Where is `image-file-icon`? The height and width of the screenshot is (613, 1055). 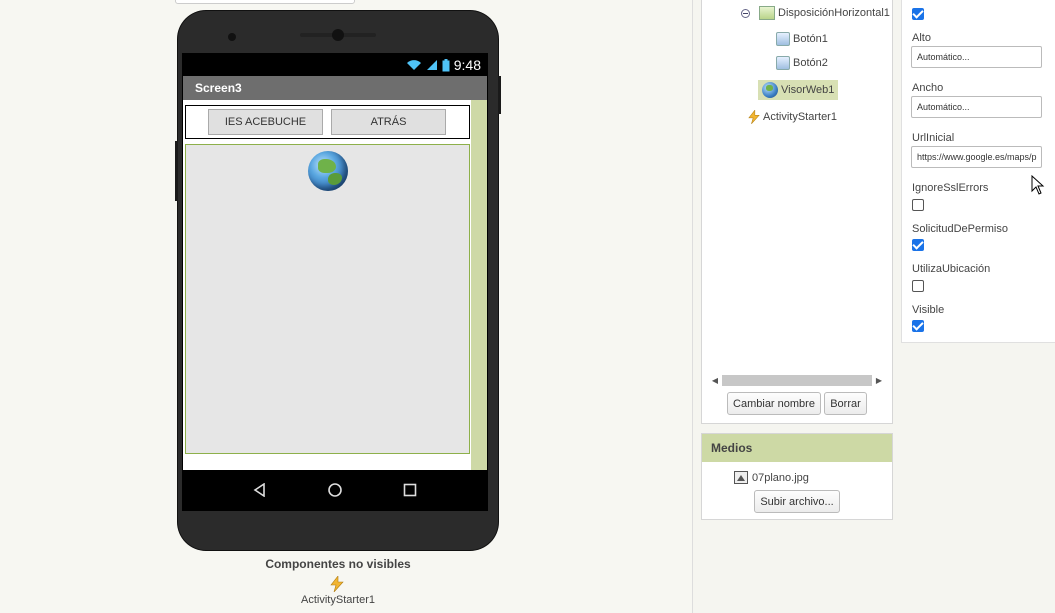 image-file-icon is located at coordinates (741, 477).